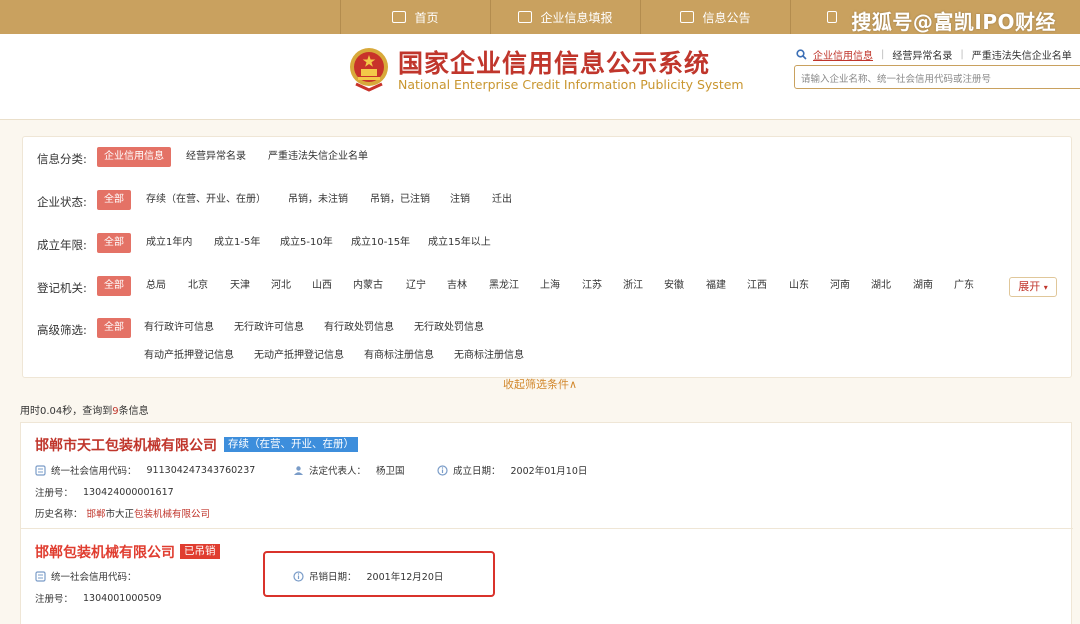 The height and width of the screenshot is (624, 1080). Describe the element at coordinates (843, 54) in the screenshot. I see `link-credit-info: 企业信用信息` at that location.